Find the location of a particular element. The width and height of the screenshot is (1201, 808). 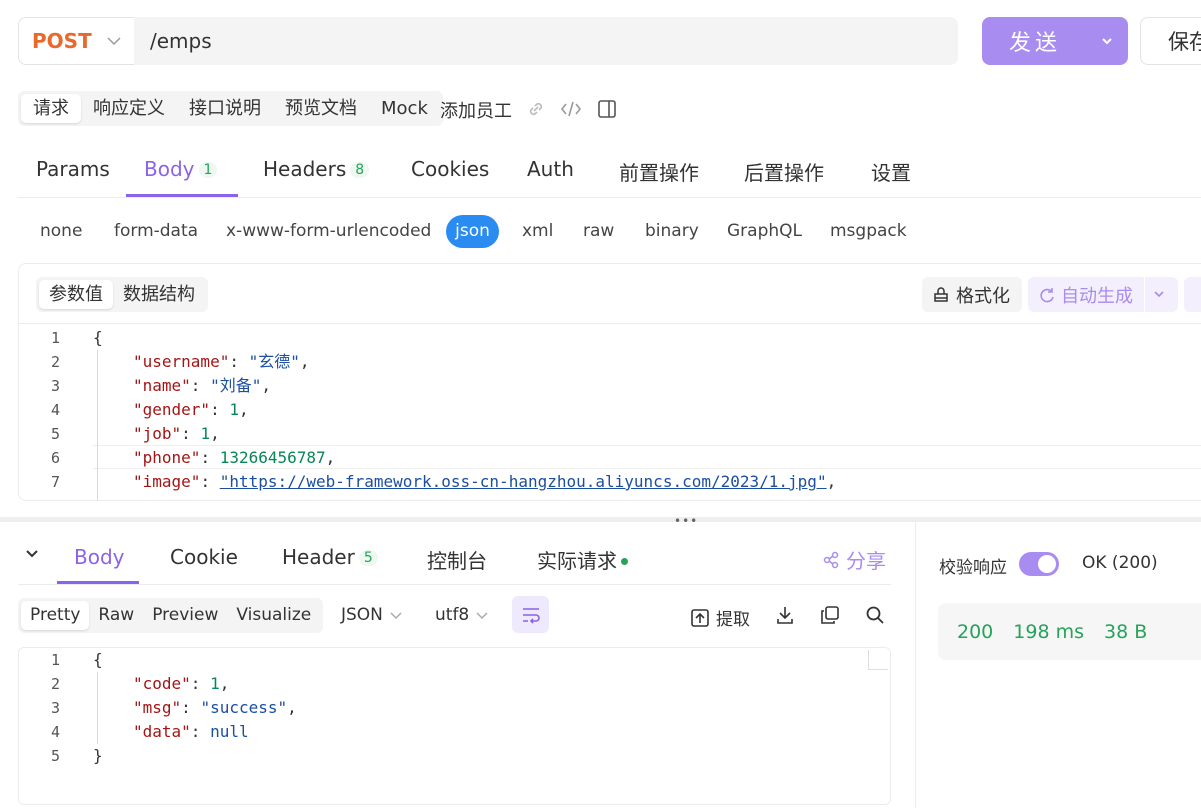

bodytype-urlencoded: x-www-form-urlencoded is located at coordinates (328, 231).